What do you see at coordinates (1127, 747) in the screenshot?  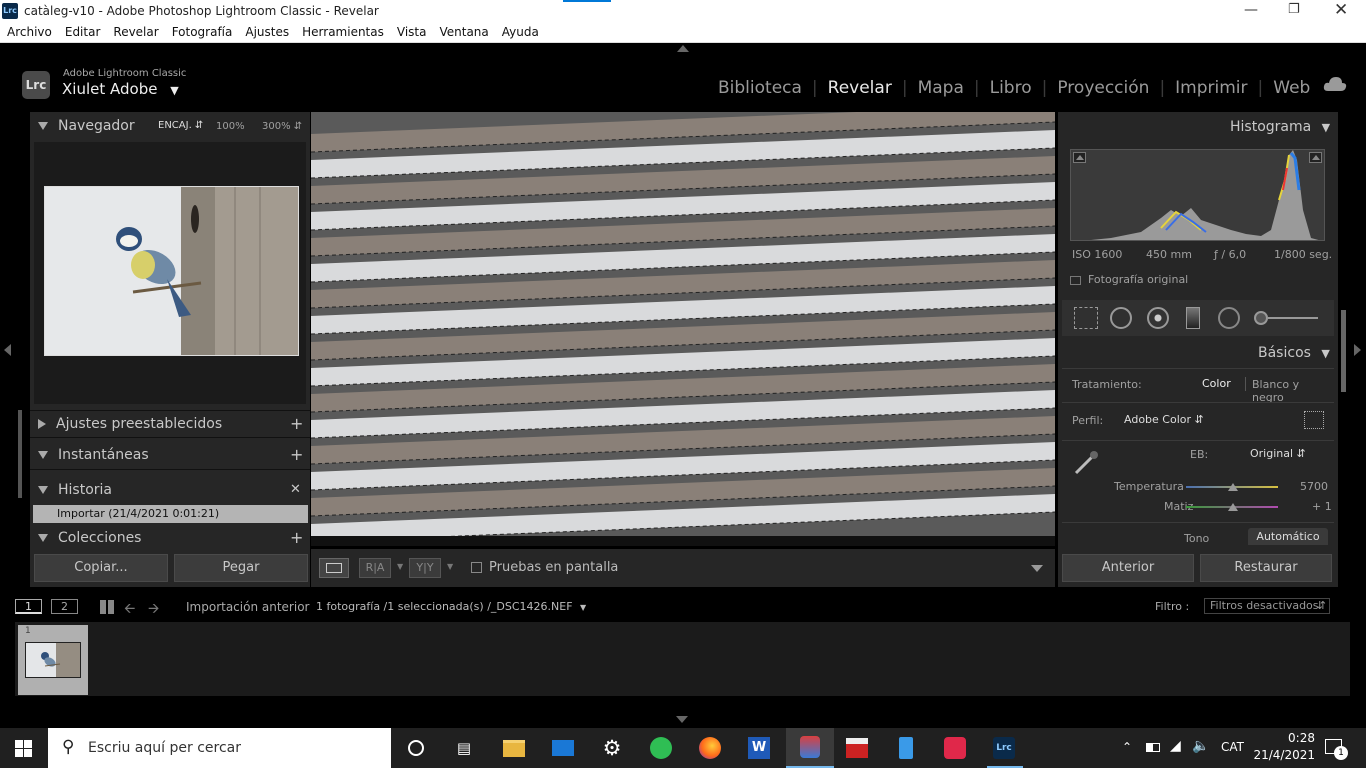 I see `chevron-up-icon: ⌃` at bounding box center [1127, 747].